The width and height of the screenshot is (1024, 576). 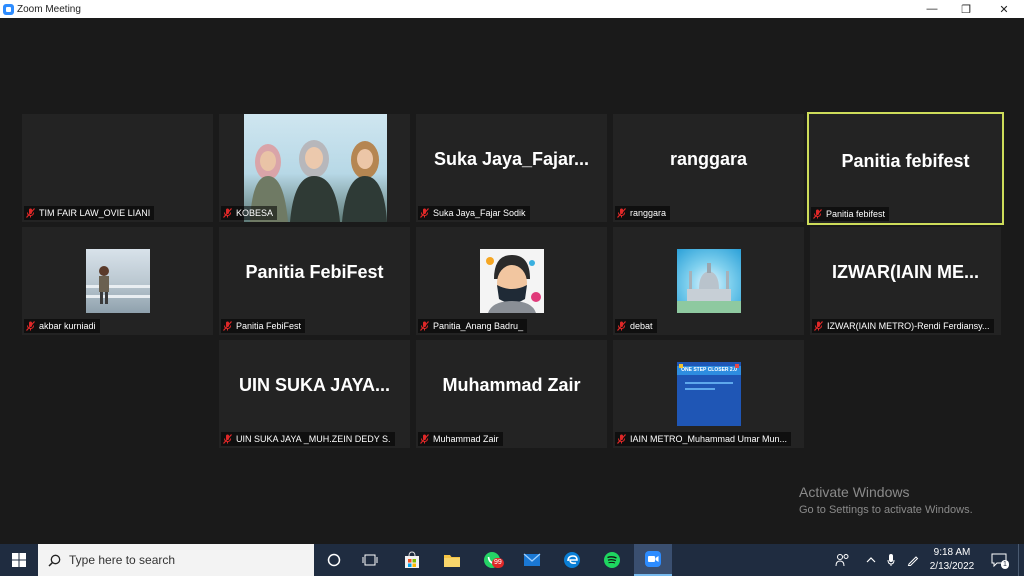 I want to click on chevron-up-icon, so click(x=871, y=560).